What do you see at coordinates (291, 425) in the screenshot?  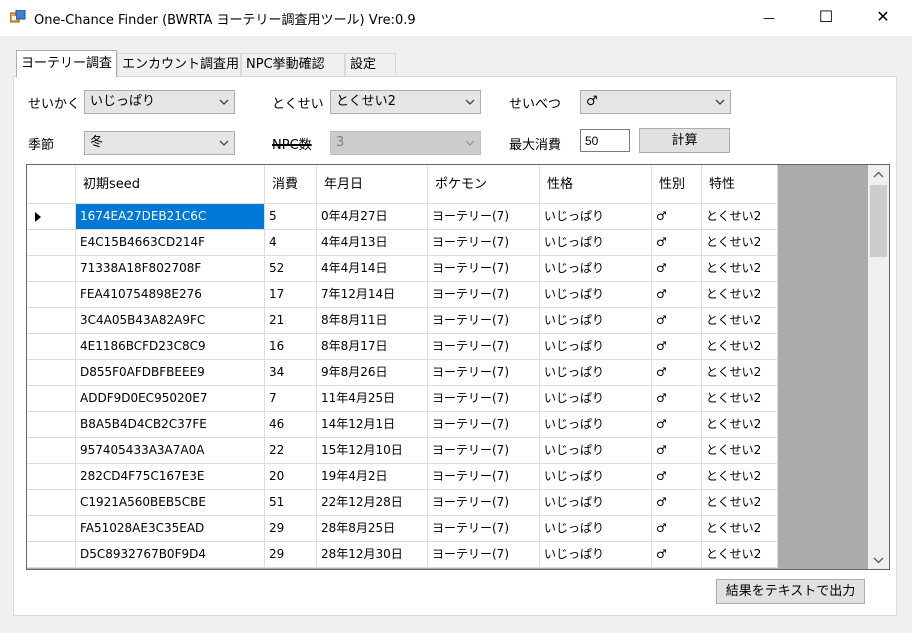 I see `cell-col-cost: 46` at bounding box center [291, 425].